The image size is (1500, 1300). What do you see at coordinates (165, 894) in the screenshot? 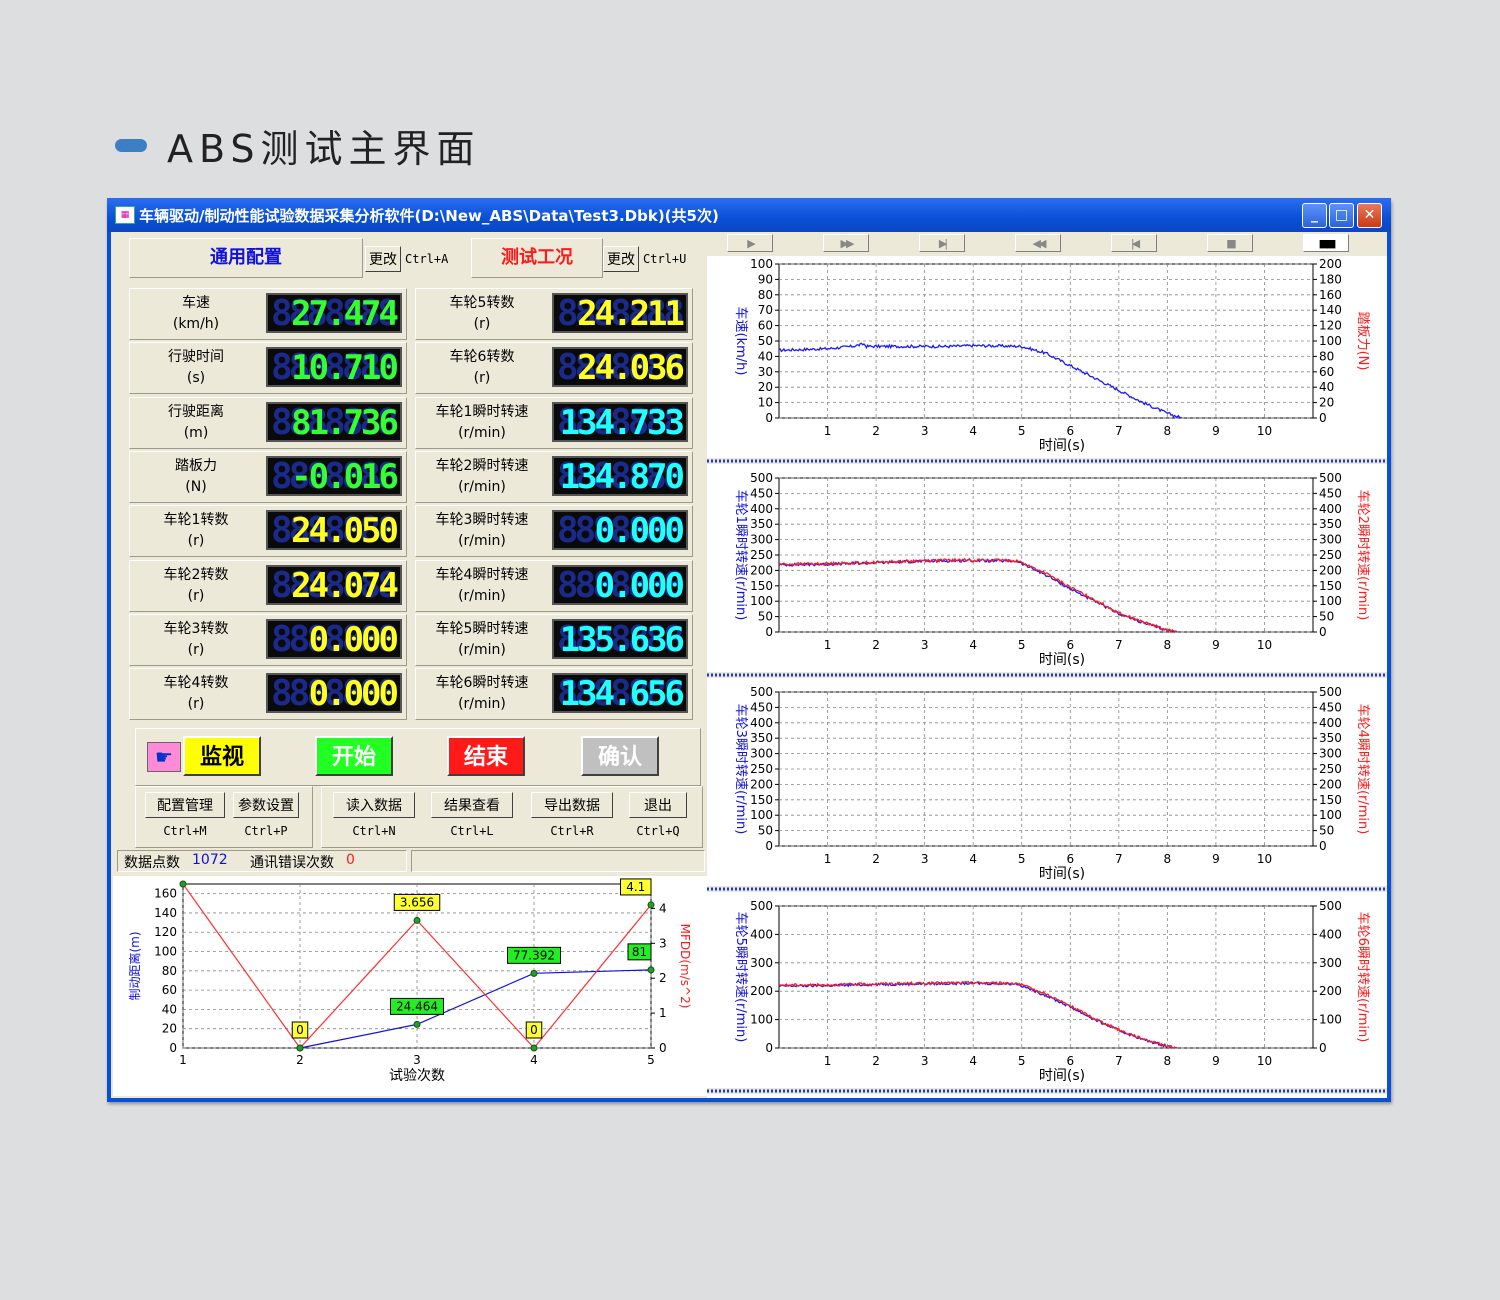
I see `y-tick-label-left: 160` at bounding box center [165, 894].